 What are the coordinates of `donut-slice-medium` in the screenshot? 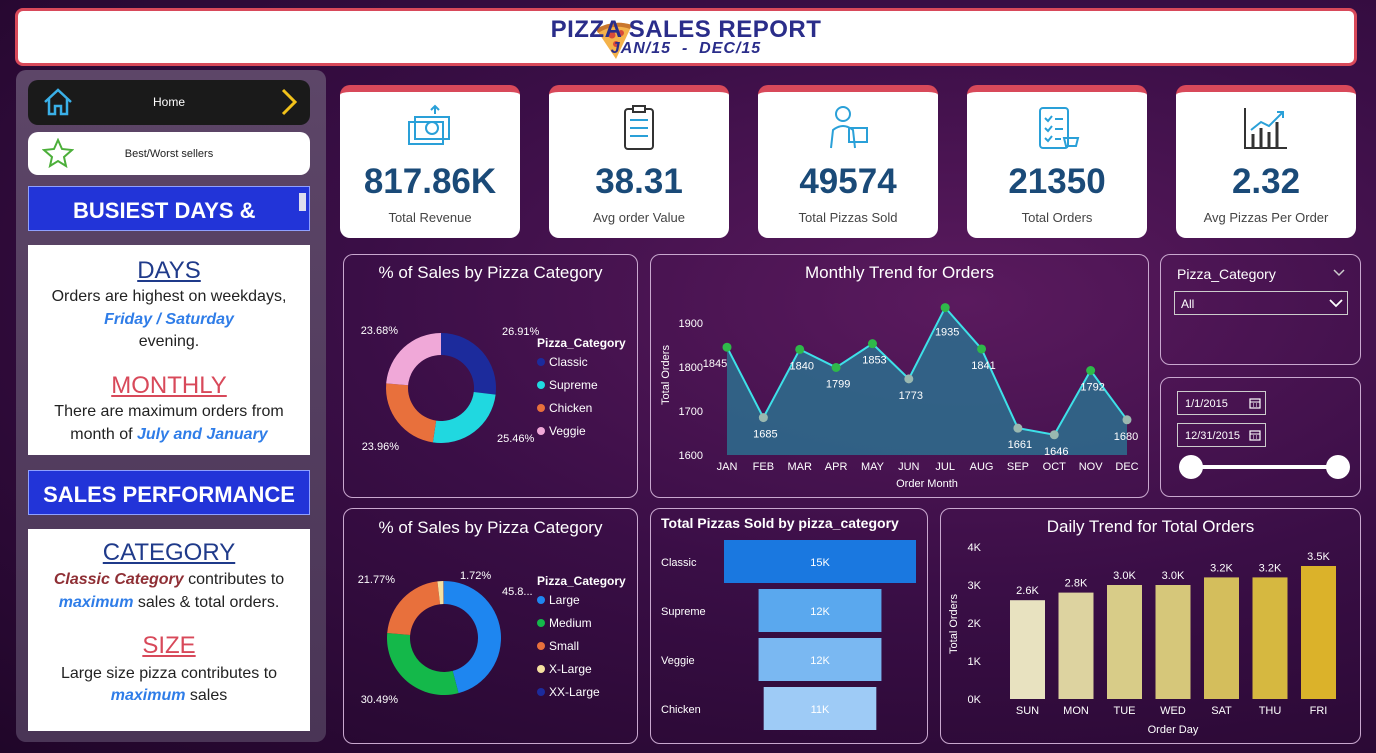 It's located at (423, 664).